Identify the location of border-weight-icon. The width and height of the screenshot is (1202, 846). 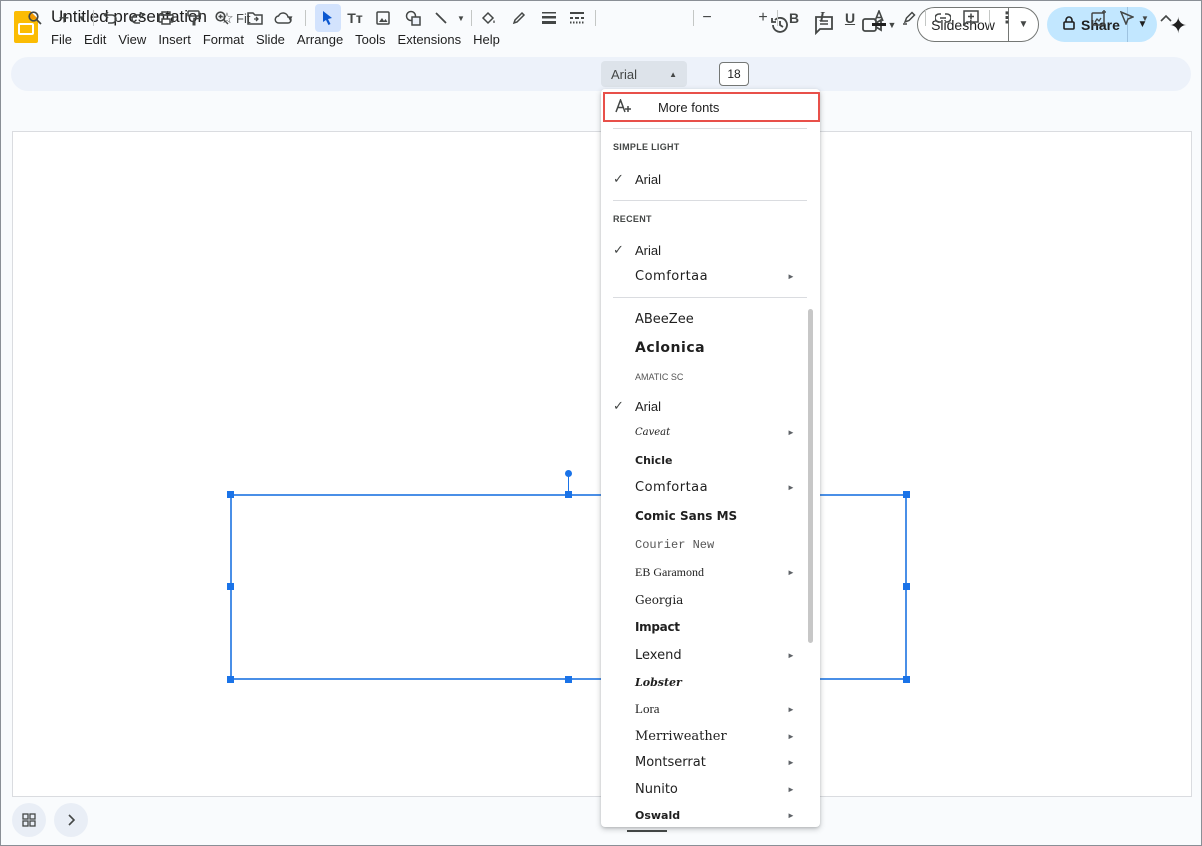
(549, 18).